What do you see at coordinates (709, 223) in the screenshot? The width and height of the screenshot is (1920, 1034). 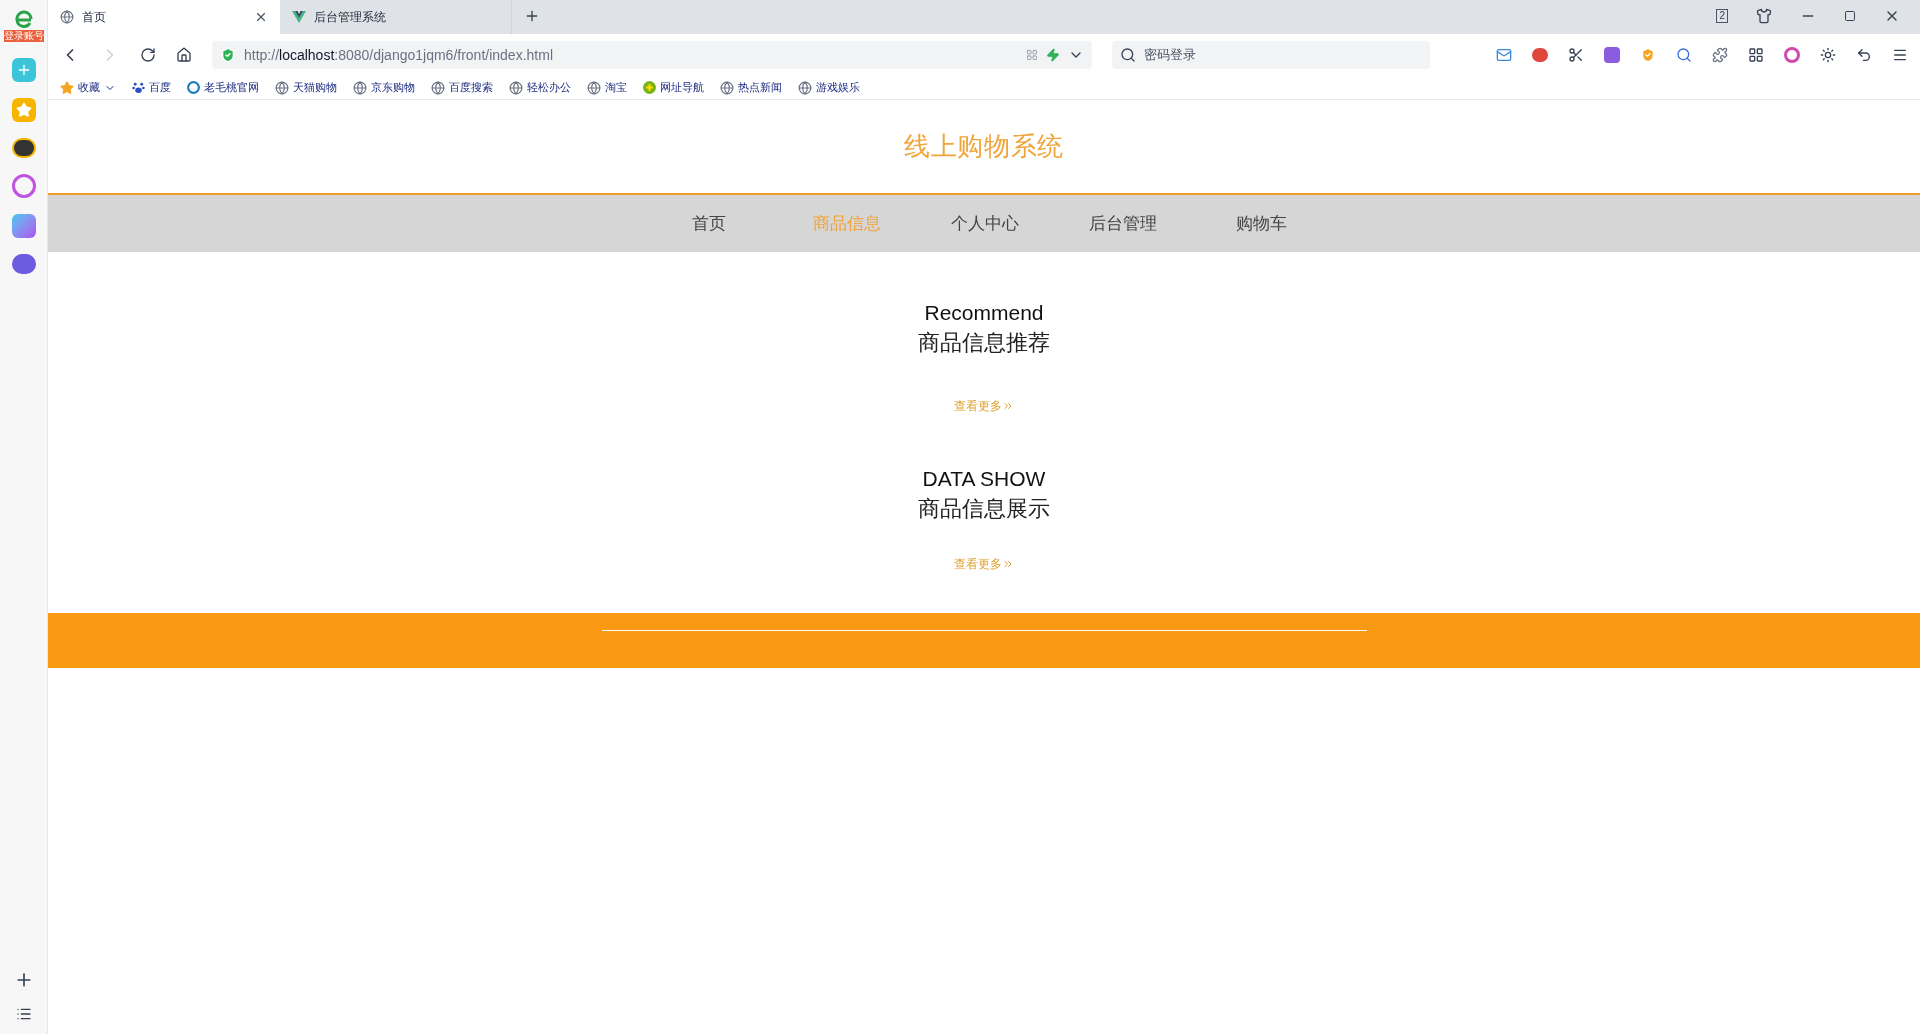 I see `nav-link: 首页` at bounding box center [709, 223].